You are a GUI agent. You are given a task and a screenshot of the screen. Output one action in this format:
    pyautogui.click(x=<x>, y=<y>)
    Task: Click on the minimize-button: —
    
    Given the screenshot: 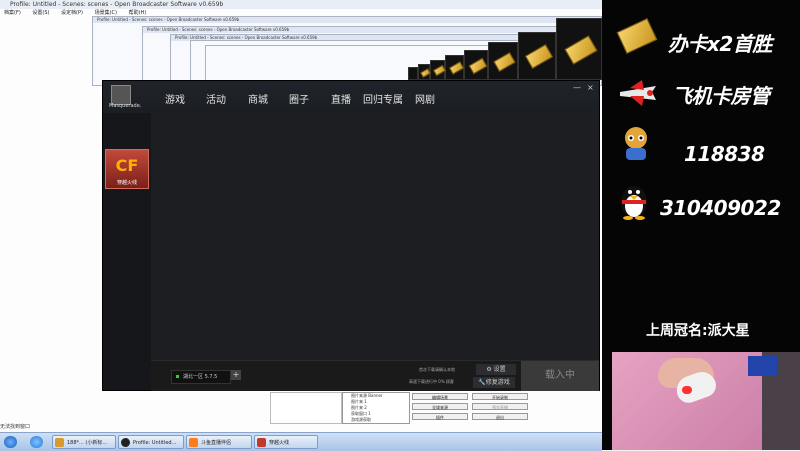 What is the action you would take?
    pyautogui.click(x=577, y=87)
    